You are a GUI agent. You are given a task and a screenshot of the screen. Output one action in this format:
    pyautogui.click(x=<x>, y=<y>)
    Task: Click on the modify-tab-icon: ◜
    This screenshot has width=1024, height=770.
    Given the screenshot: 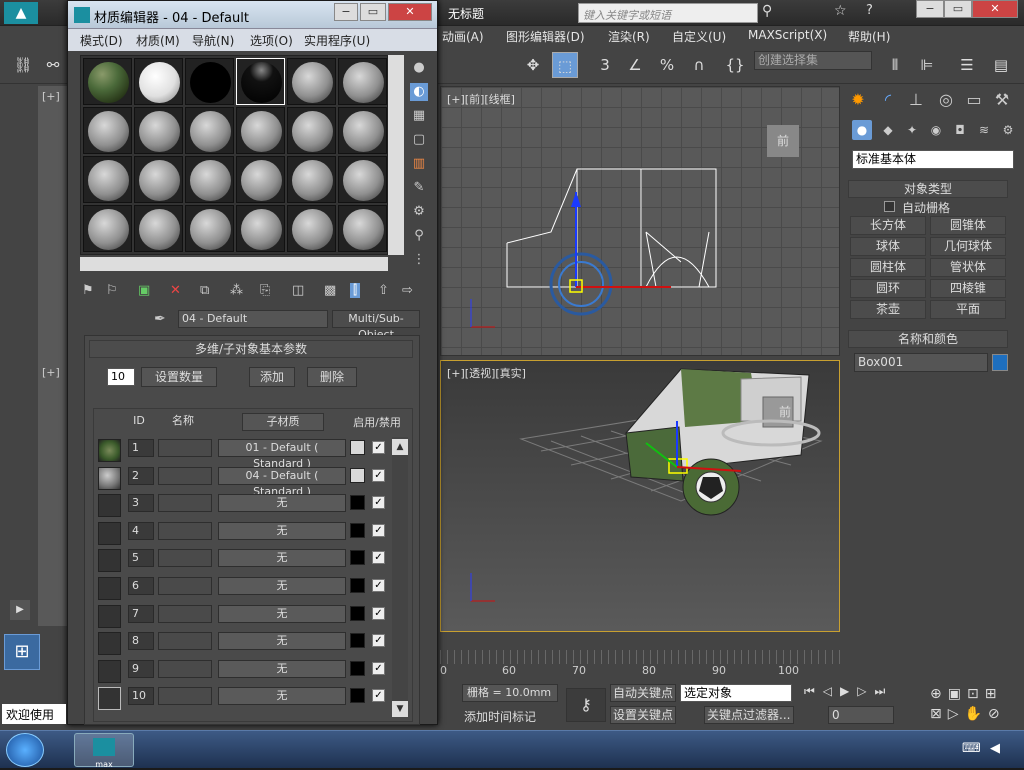 What is the action you would take?
    pyautogui.click(x=888, y=100)
    